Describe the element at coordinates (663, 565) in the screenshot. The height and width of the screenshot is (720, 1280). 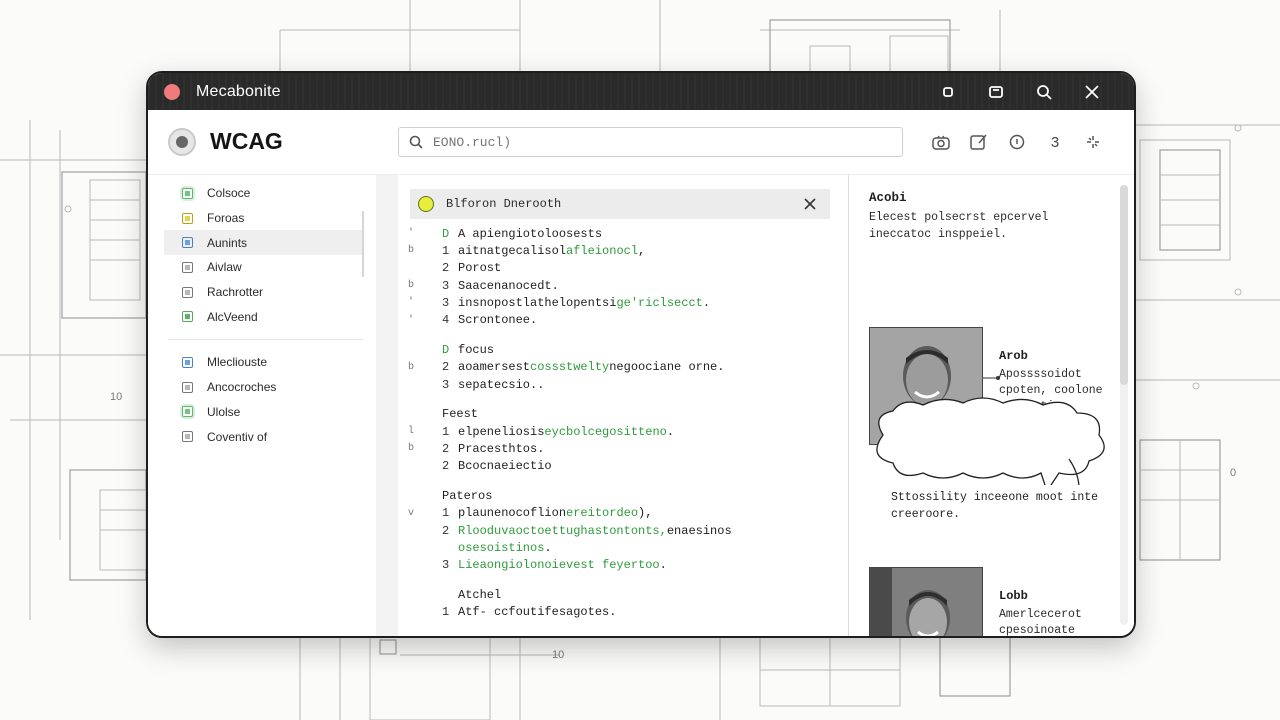
I see `line-tail: .` at that location.